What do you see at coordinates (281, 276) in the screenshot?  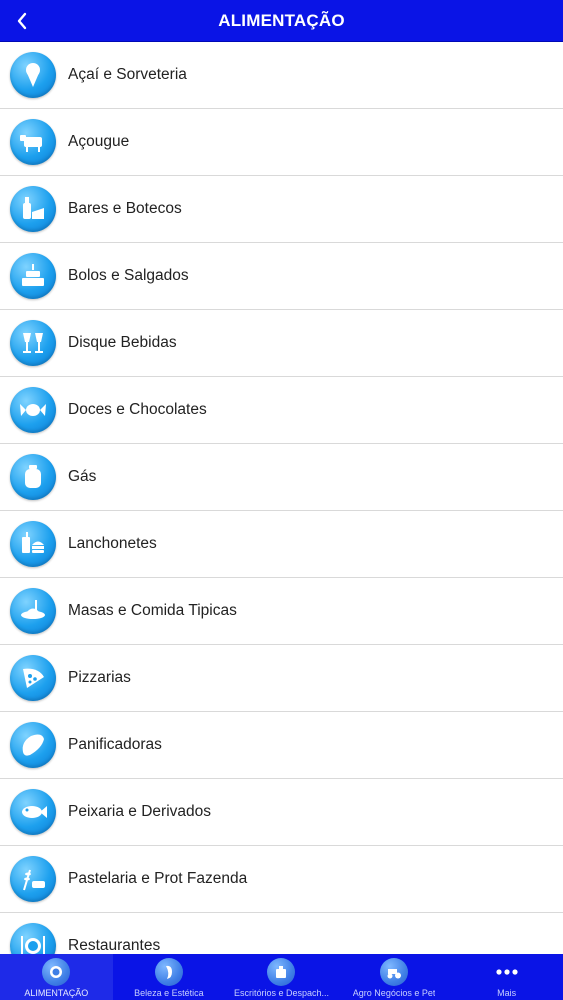 I see `list-item: Bolos e Salgados` at bounding box center [281, 276].